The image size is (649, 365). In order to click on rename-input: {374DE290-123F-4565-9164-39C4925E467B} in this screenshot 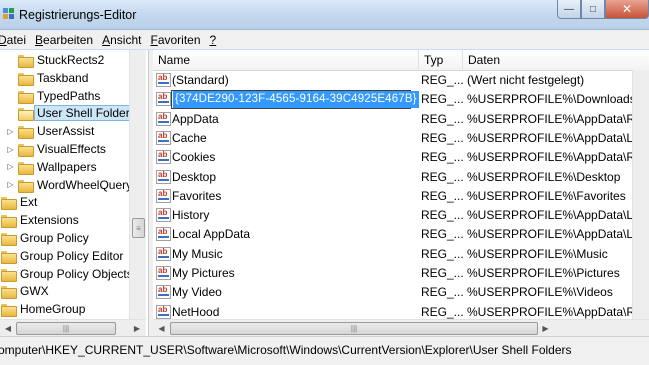, I will do `click(295, 100)`.